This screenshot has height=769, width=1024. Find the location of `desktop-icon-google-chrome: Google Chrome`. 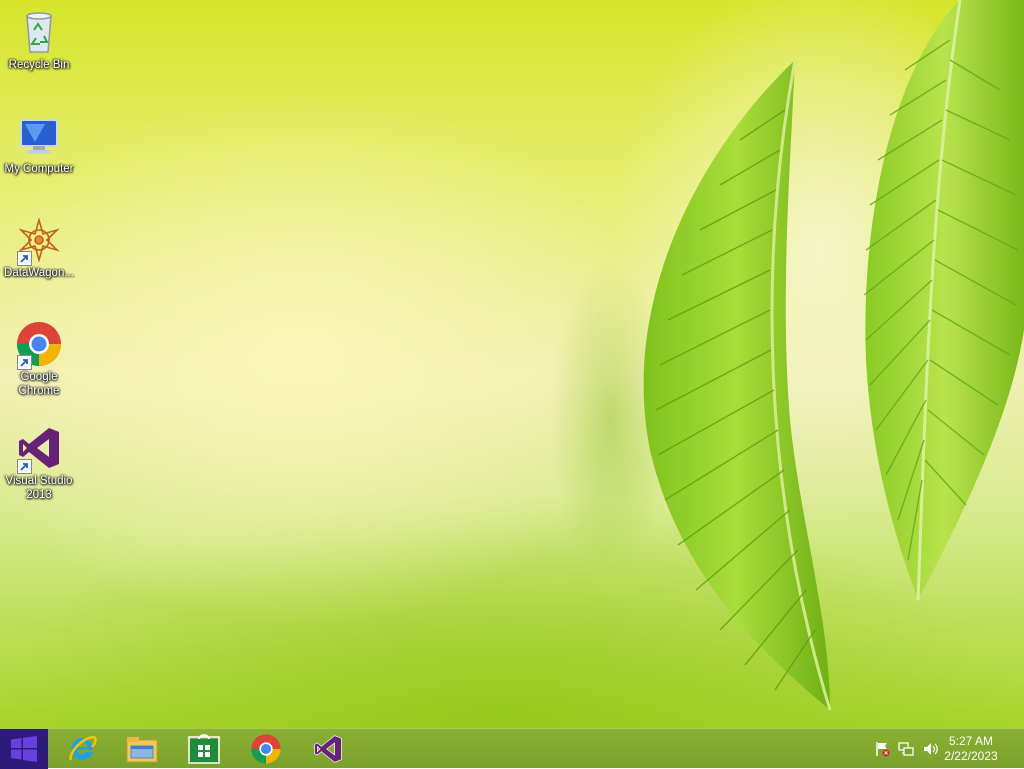

desktop-icon-google-chrome: Google Chrome is located at coordinates (39, 357).